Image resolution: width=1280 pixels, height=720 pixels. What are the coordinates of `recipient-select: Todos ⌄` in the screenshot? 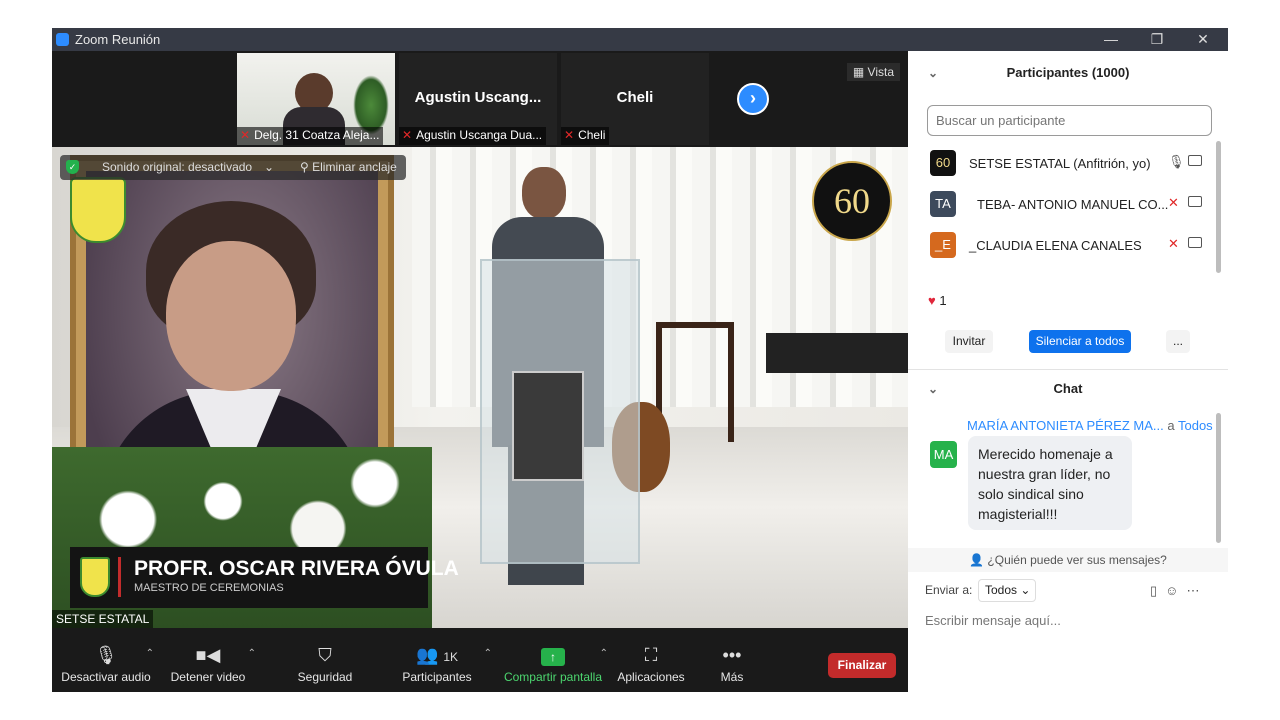 It's located at (1007, 590).